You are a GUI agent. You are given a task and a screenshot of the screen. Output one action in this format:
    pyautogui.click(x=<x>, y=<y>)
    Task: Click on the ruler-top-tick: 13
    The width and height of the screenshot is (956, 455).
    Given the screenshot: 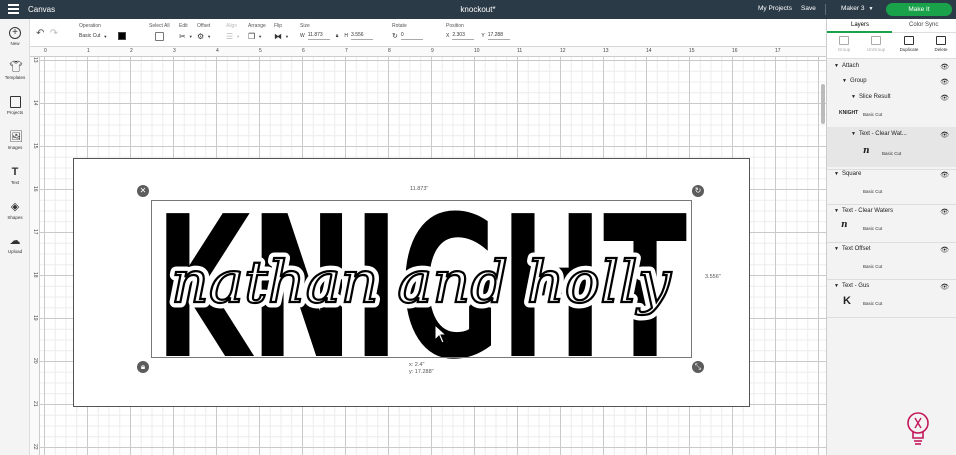 What is the action you would take?
    pyautogui.click(x=606, y=51)
    